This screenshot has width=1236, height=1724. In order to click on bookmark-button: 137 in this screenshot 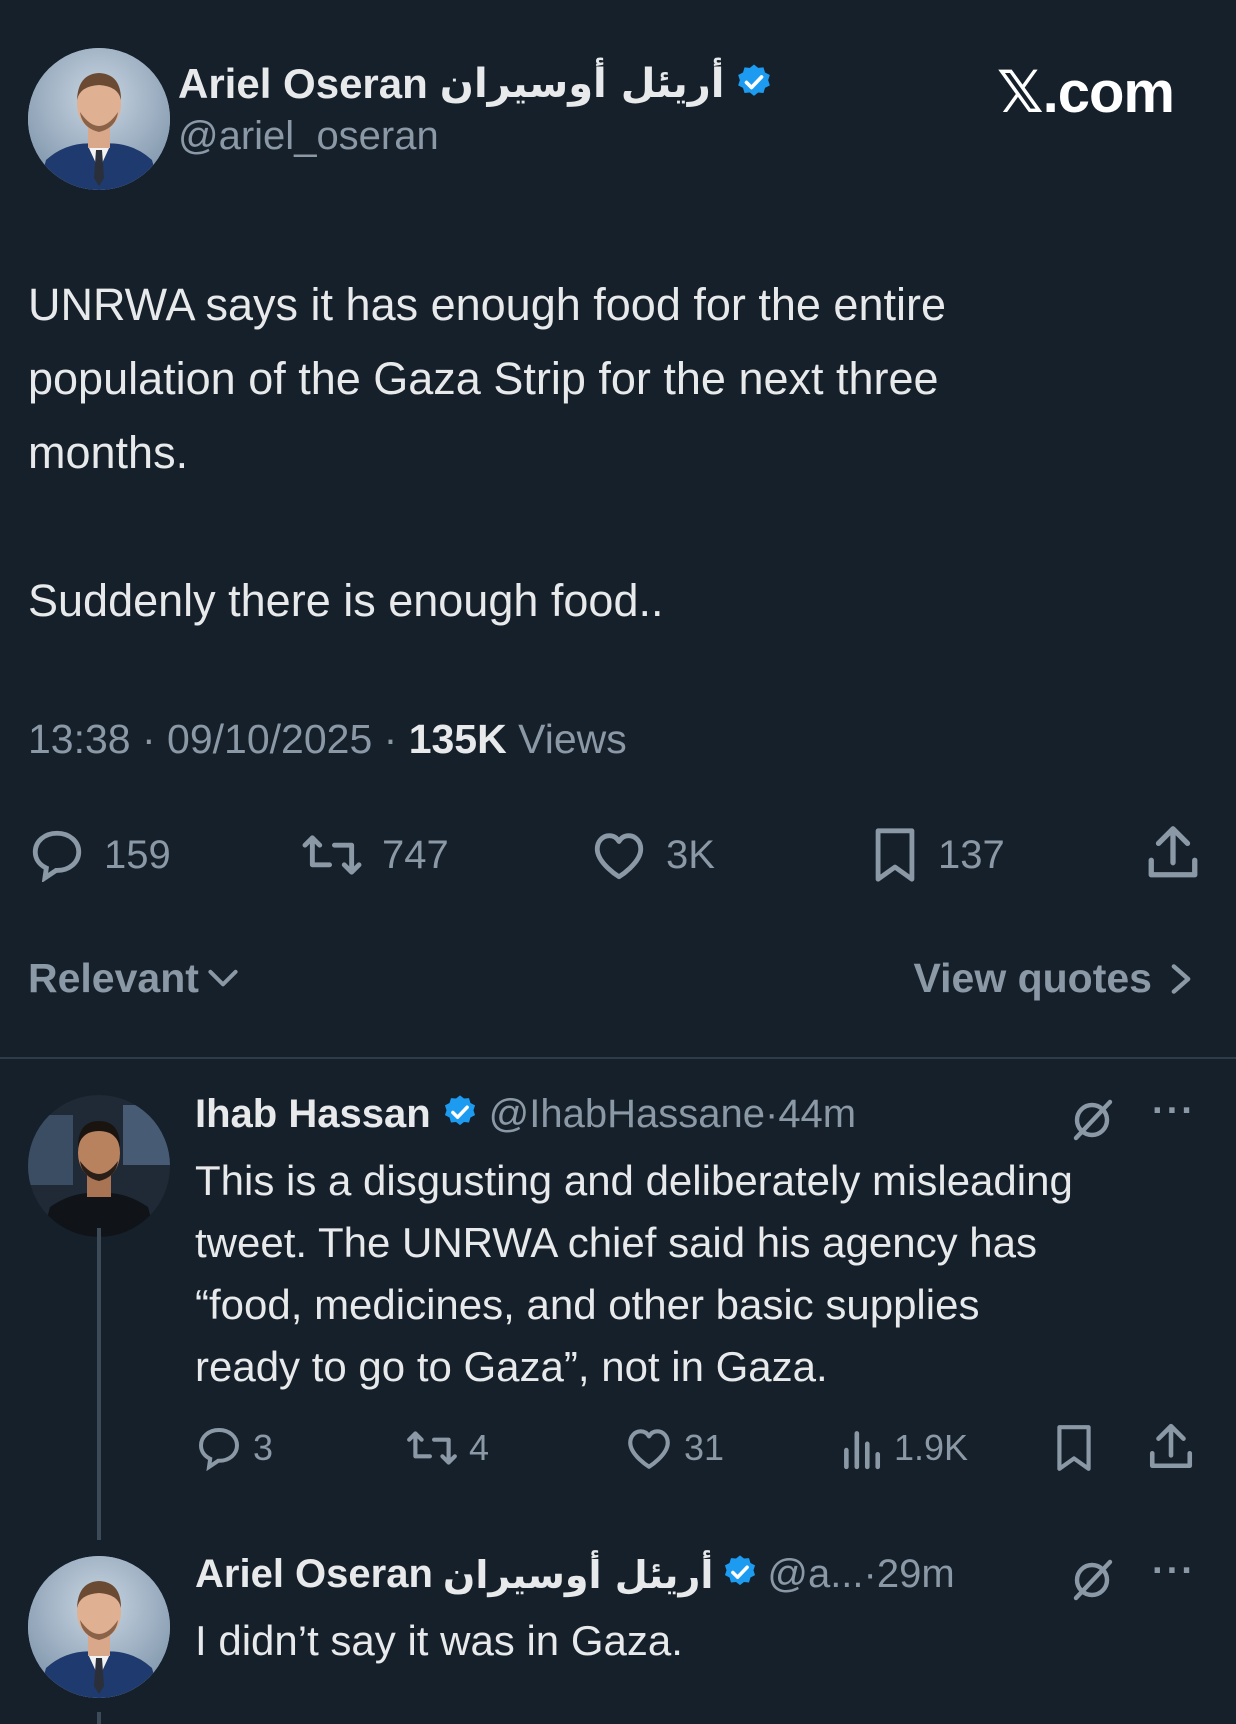, I will do `click(937, 855)`.